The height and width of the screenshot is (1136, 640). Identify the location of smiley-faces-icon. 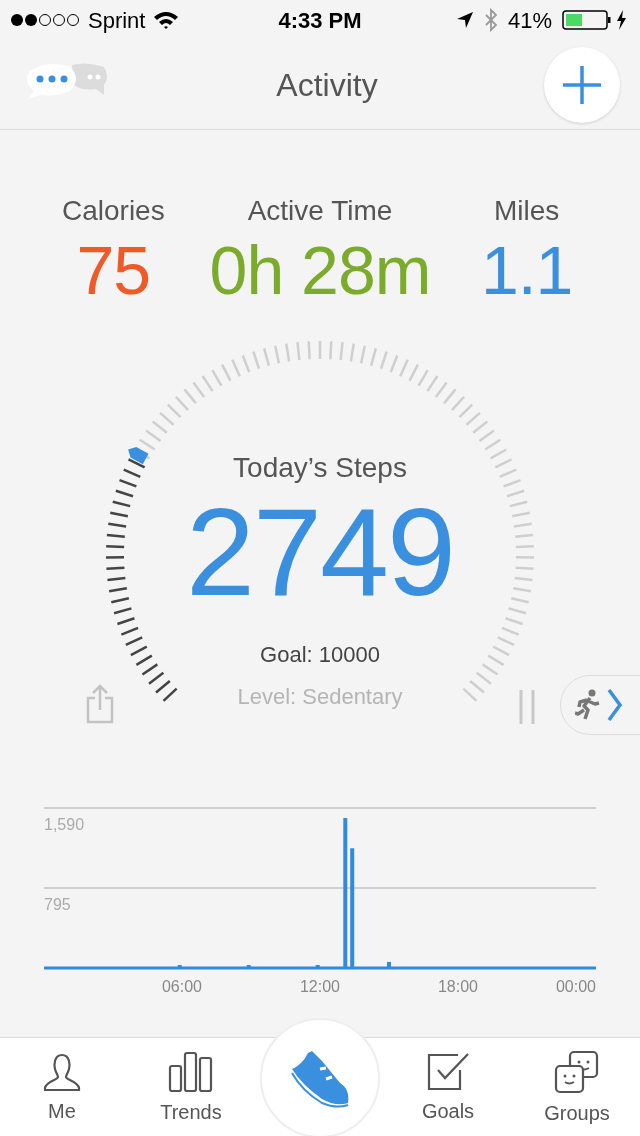
(577, 1071).